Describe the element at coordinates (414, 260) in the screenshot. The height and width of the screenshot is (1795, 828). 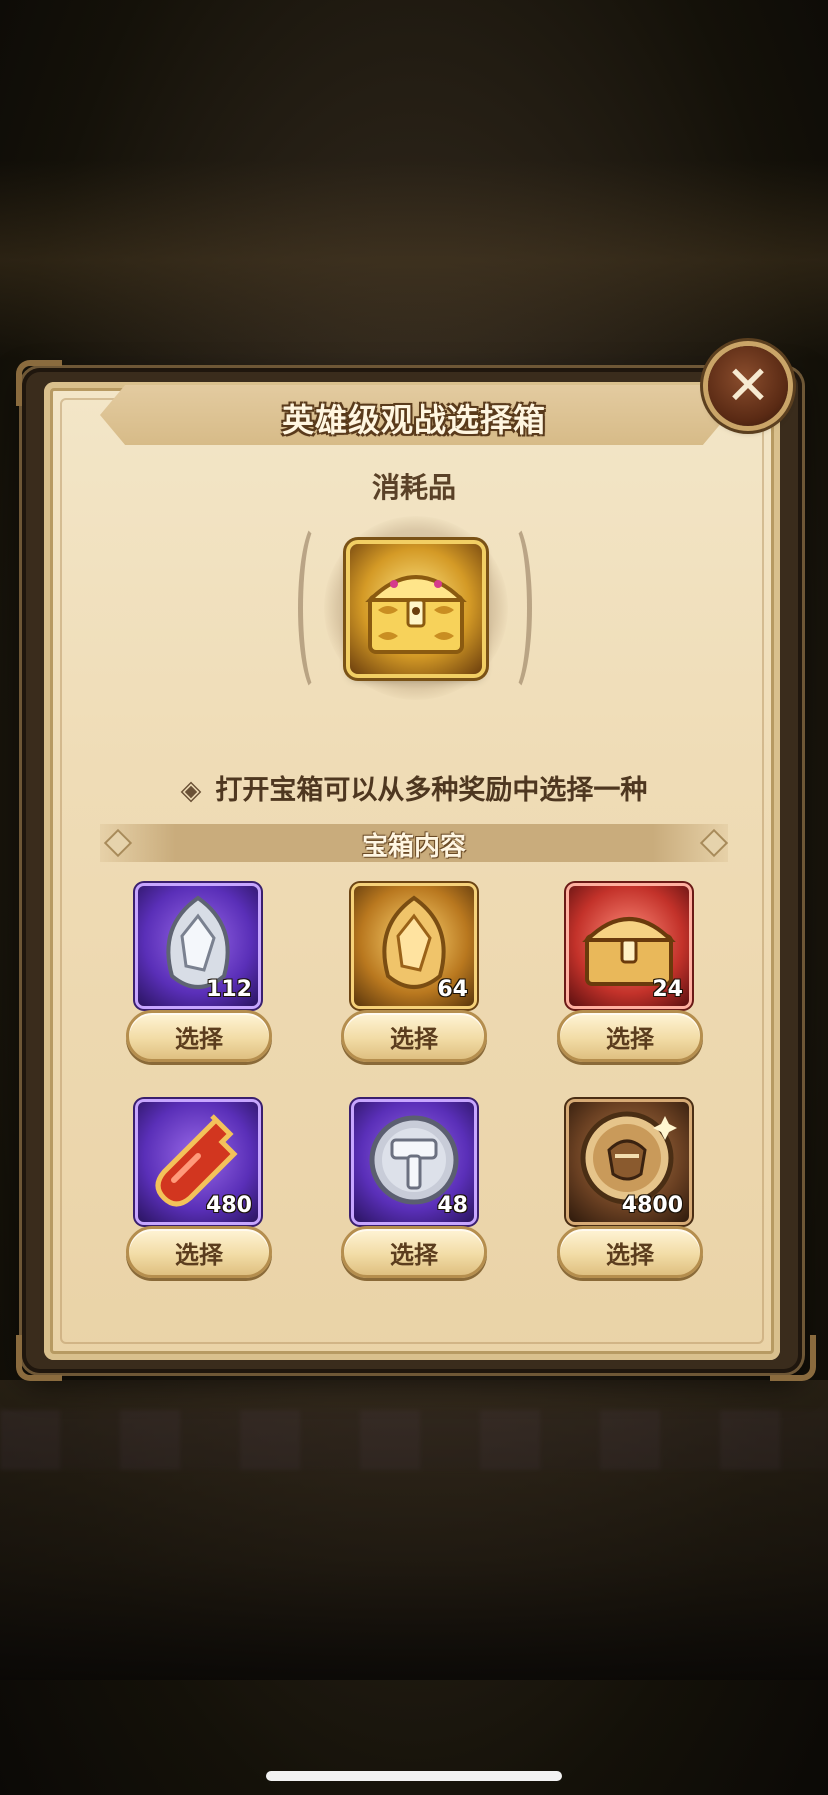
I see `background-blur-top` at that location.